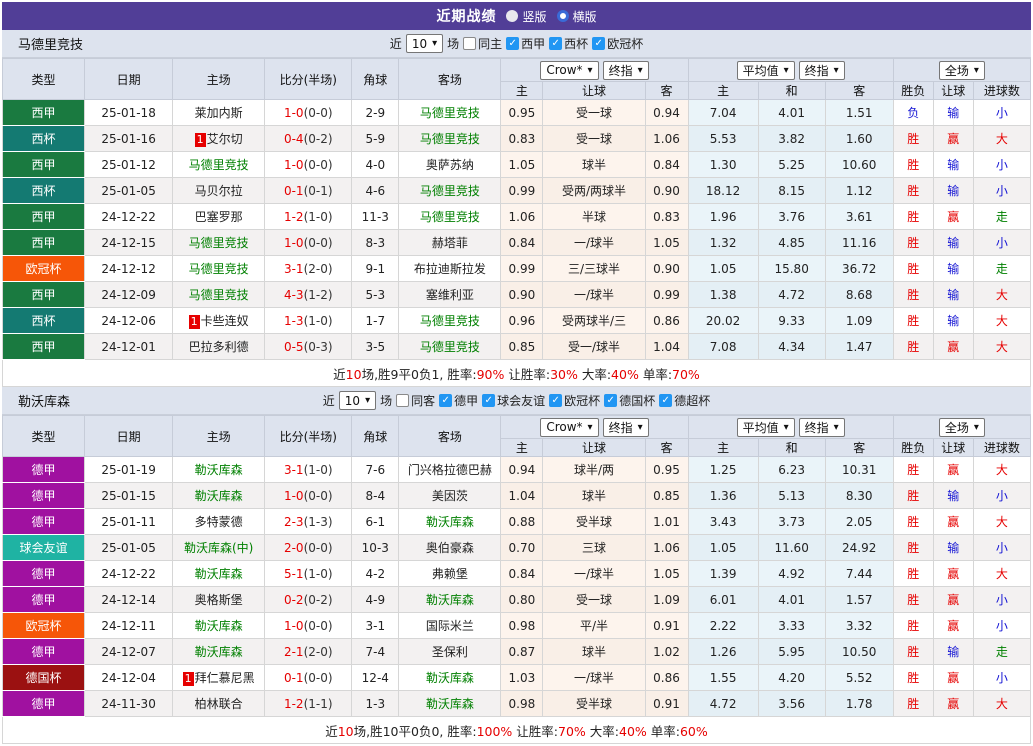 This screenshot has width=1033, height=746. I want to click on avg-away: 10.60, so click(859, 164).